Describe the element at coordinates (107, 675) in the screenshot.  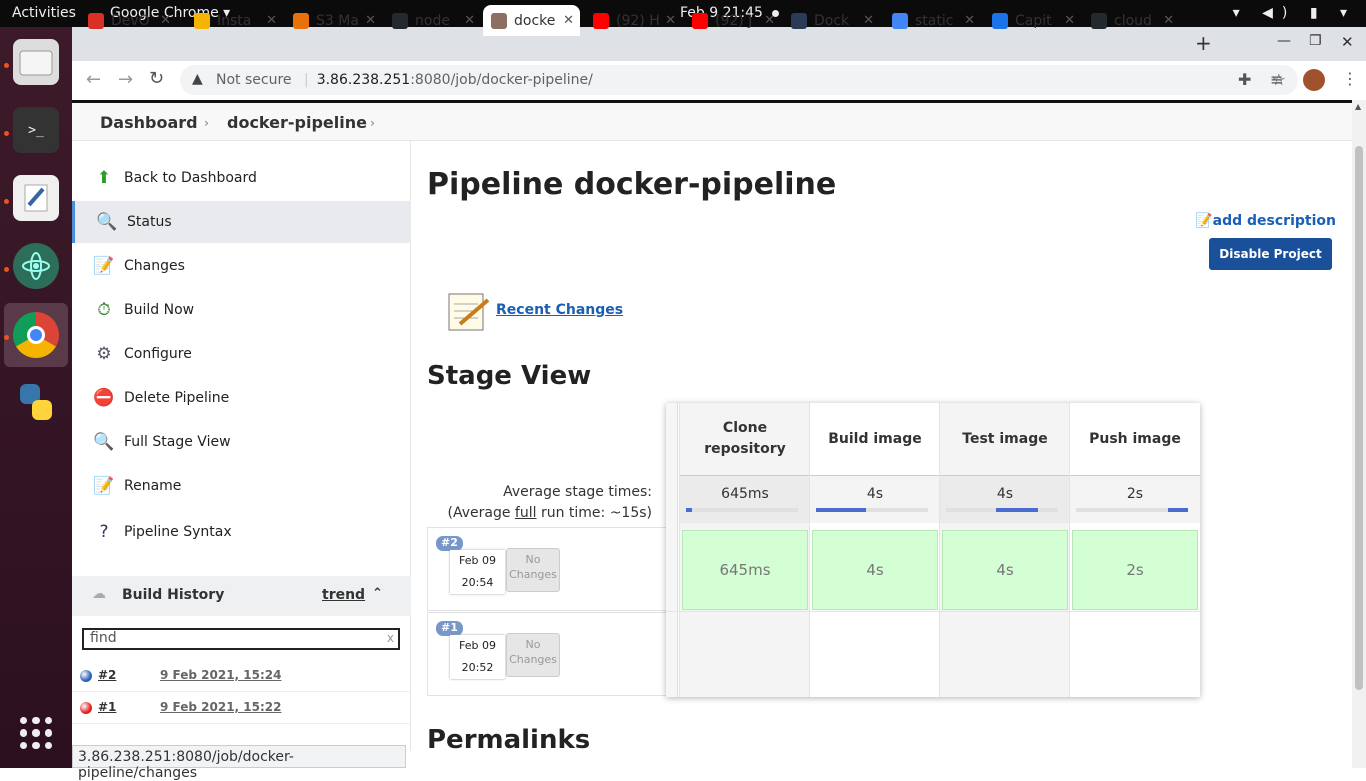
I see `build-number-link: #2` at that location.